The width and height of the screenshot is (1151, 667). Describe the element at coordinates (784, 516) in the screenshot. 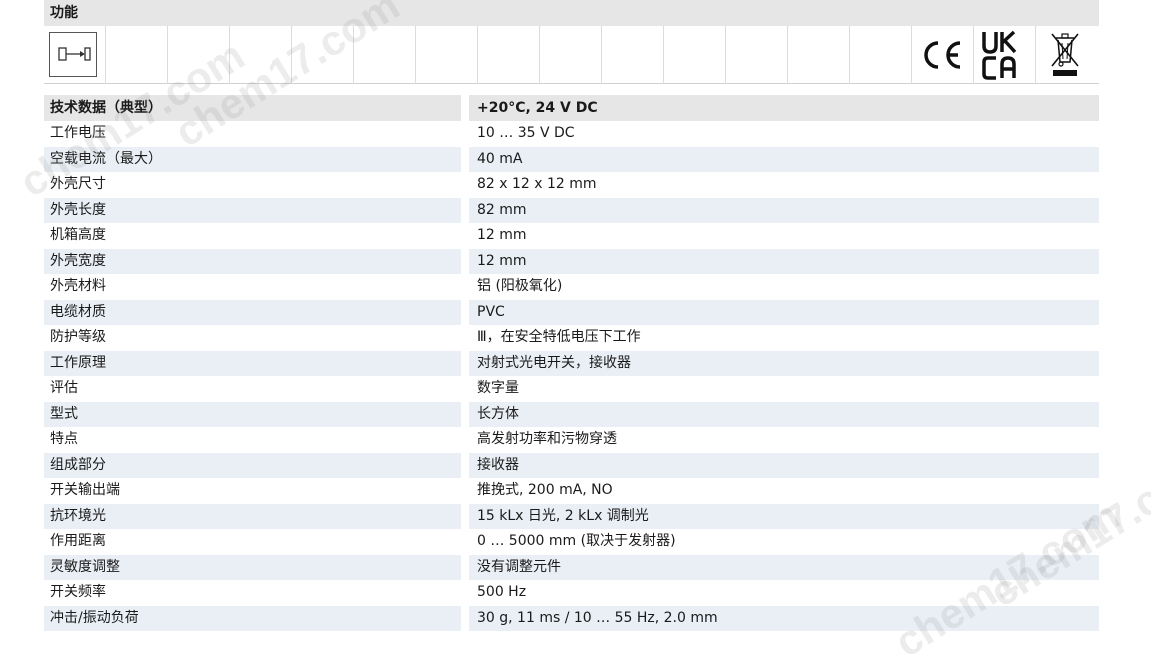

I see `row-value: 15 kLx 日光, 2 kLx 调制光` at that location.